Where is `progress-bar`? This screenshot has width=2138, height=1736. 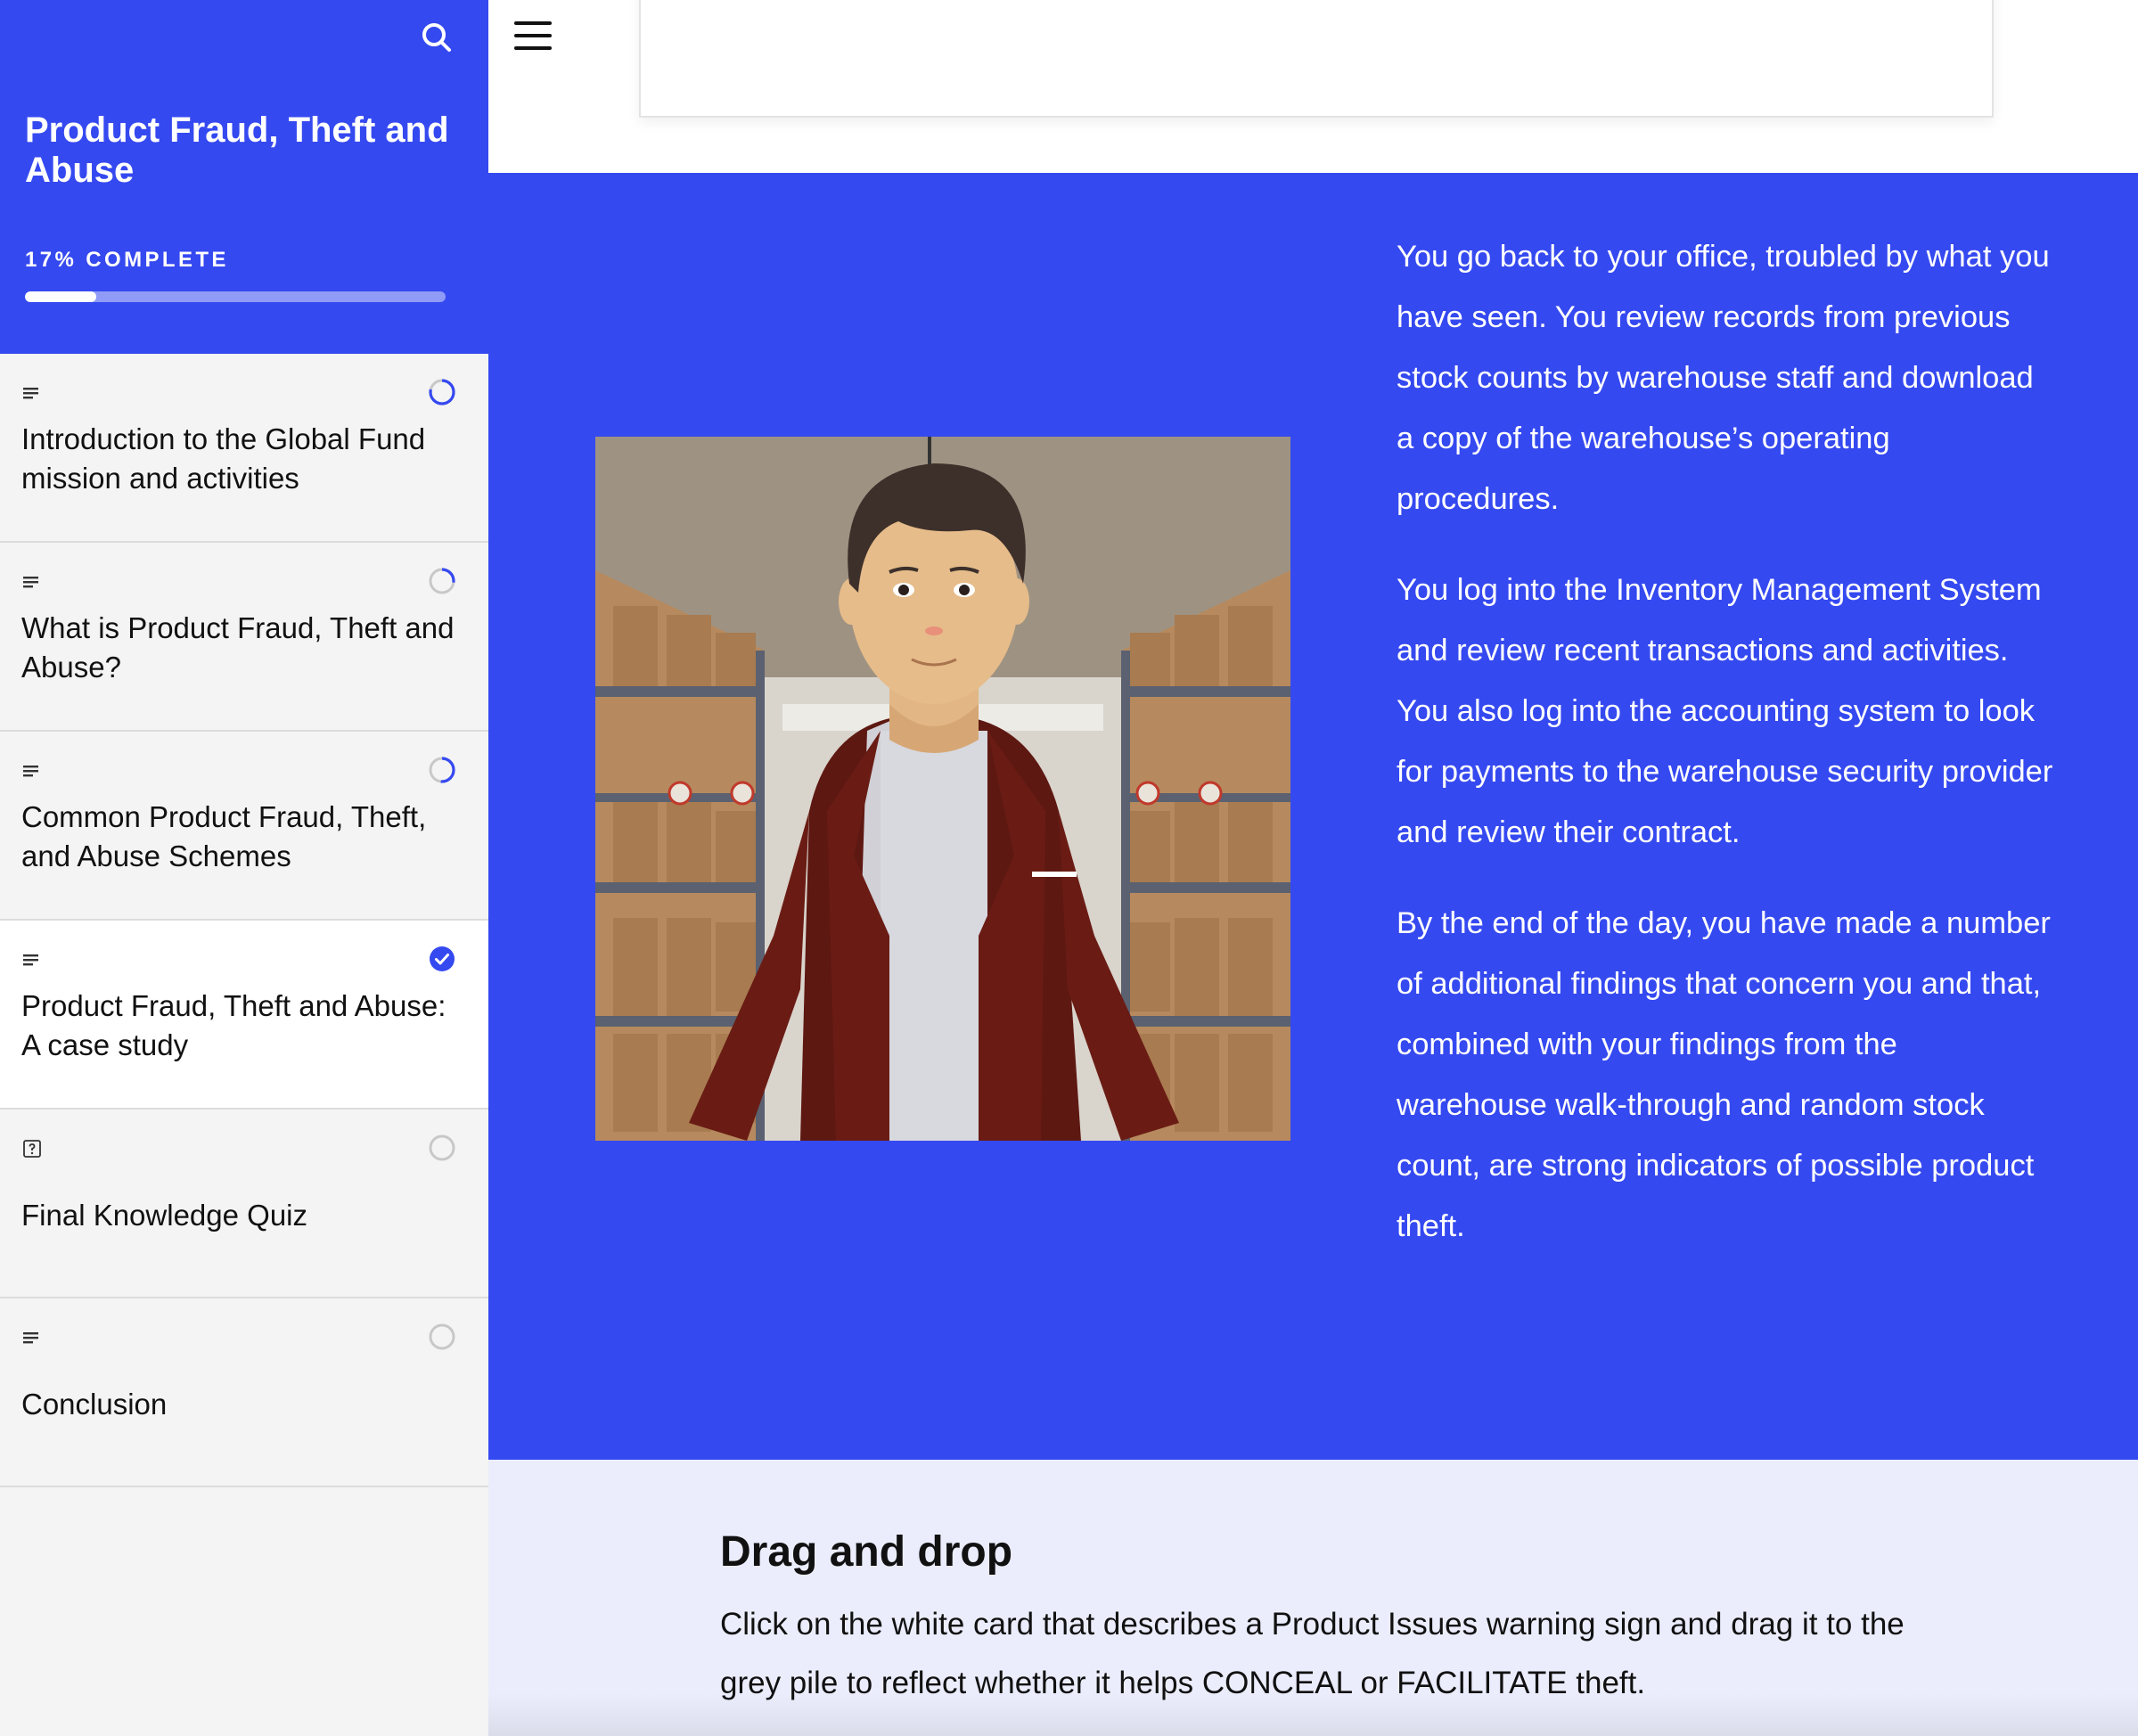
progress-bar is located at coordinates (235, 296).